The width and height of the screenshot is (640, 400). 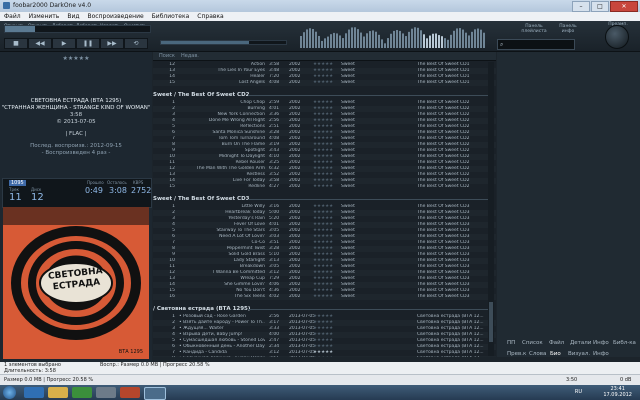 I want to click on group-header: / Световна естрада (ВТА 1295), so click(x=324, y=309).